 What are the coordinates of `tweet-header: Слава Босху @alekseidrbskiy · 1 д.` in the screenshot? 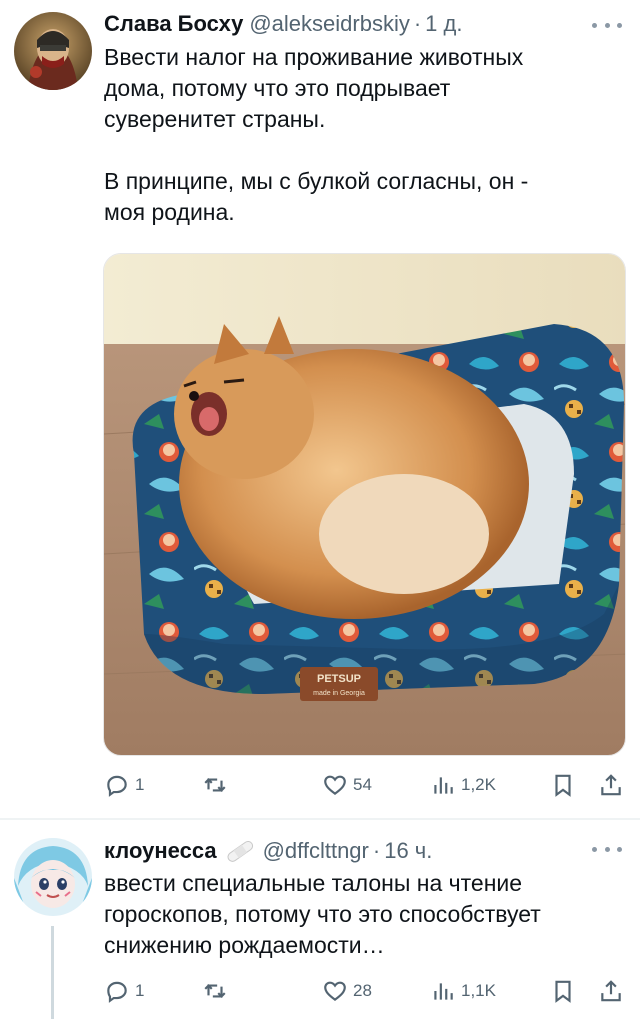 It's located at (283, 24).